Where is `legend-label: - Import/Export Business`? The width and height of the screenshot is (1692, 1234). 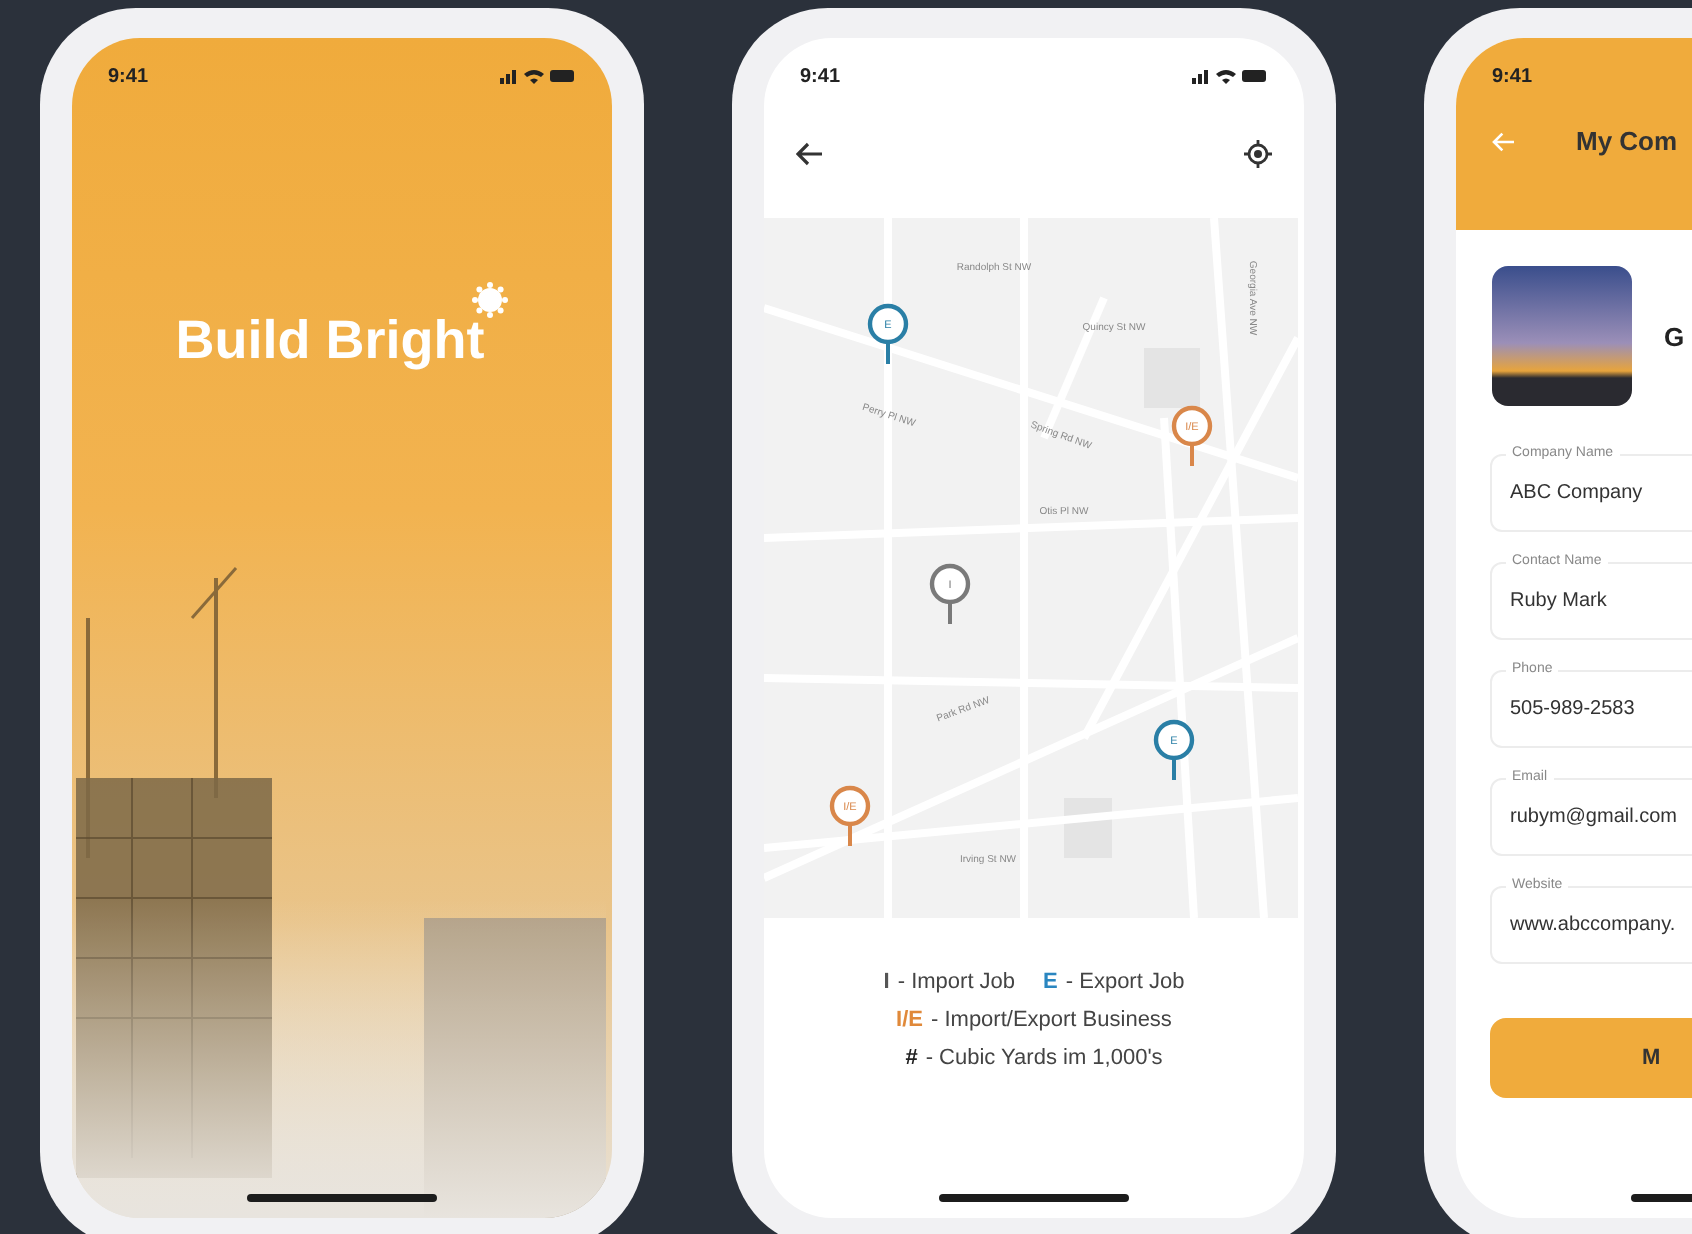 legend-label: - Import/Export Business is located at coordinates (1051, 1020).